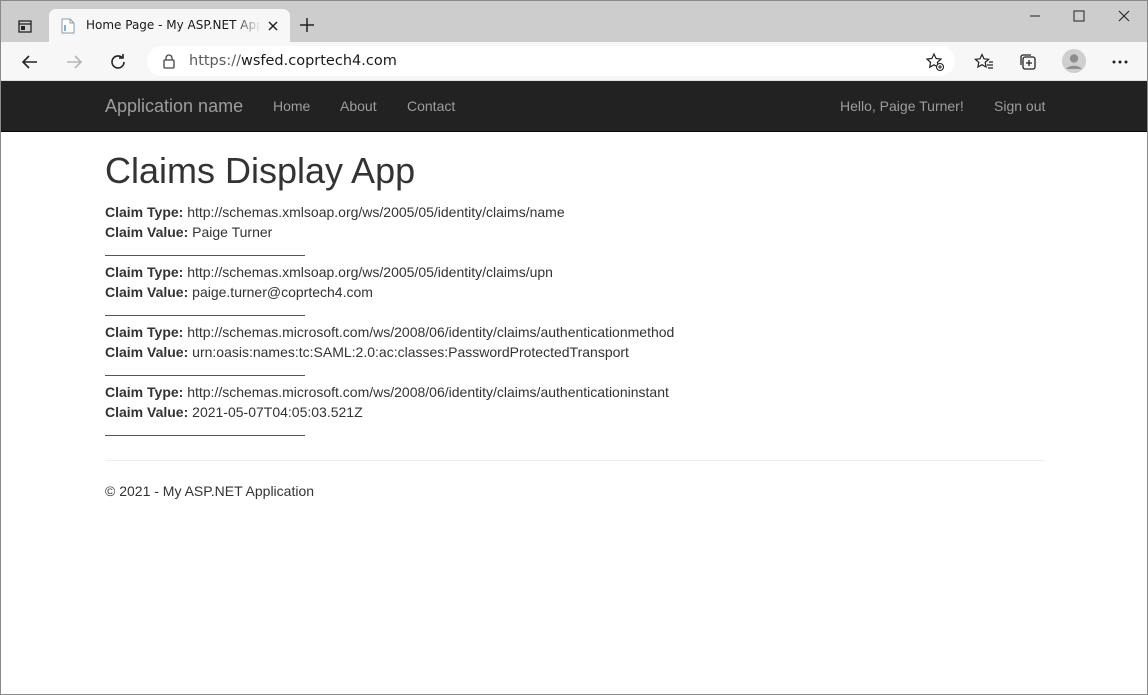 The image size is (1148, 695). I want to click on claim-value-line: Claim Value: Paige Turner, so click(575, 232).